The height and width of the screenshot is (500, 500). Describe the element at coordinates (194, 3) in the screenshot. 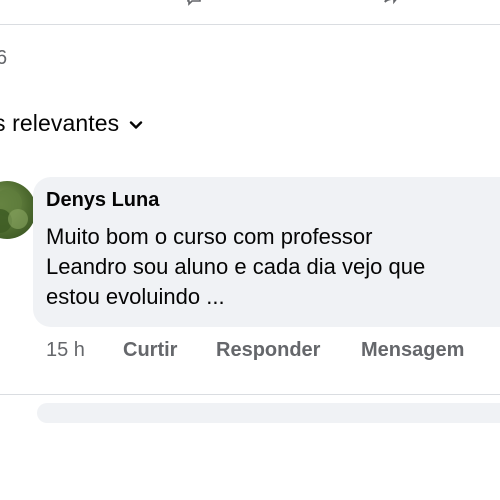

I see `comment-icon` at that location.